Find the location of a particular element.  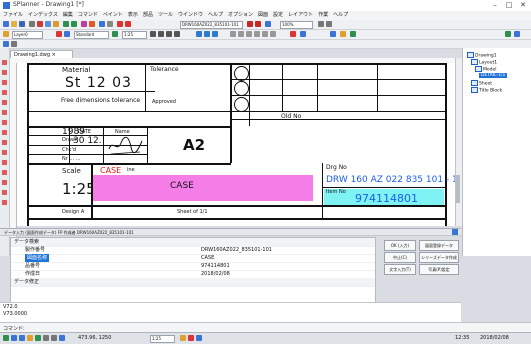

draw-icon is located at coordinates (84, 24).